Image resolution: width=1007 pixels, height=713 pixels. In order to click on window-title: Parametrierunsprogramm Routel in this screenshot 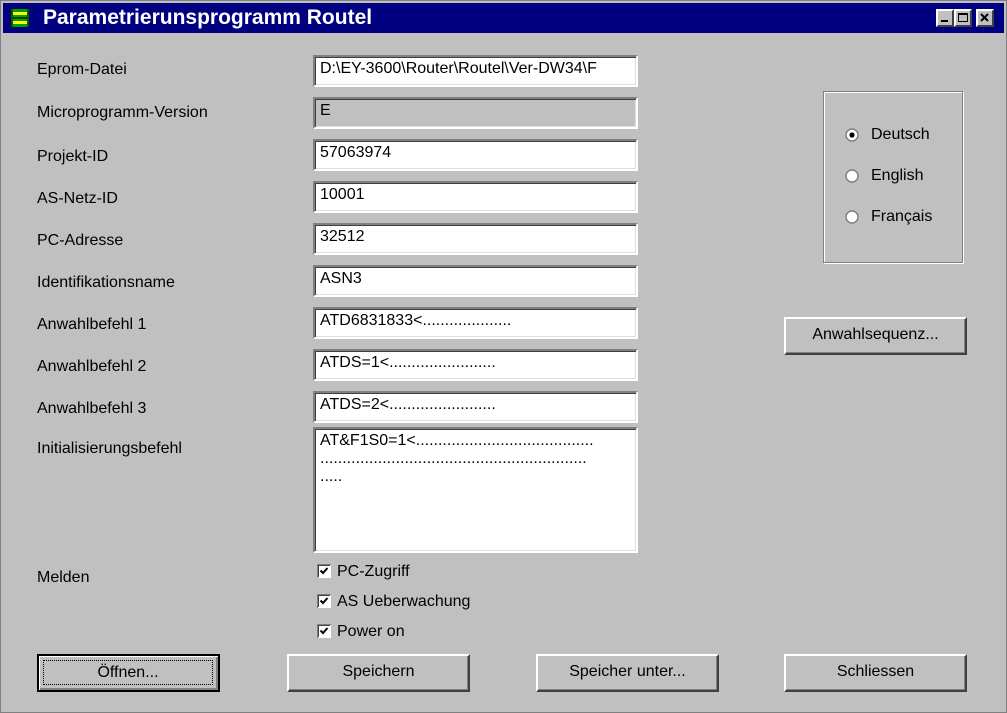, I will do `click(208, 17)`.